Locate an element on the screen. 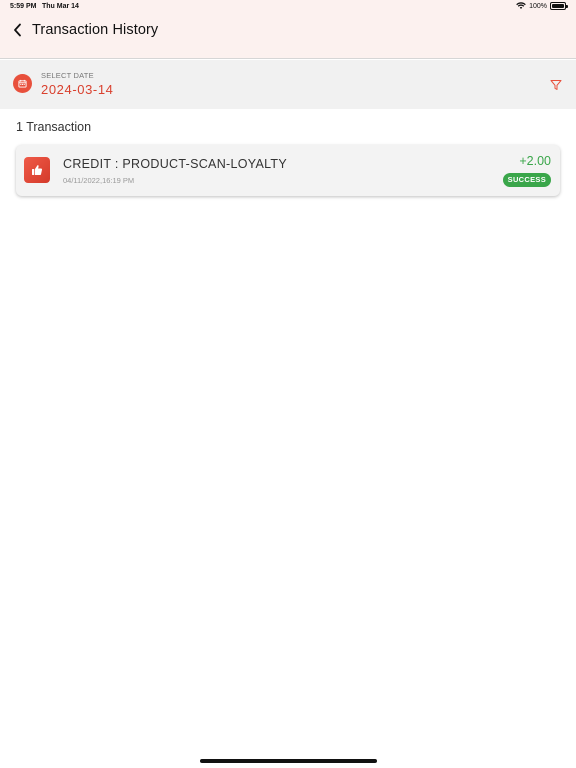 Image resolution: width=576 pixels, height=768 pixels. header: Transaction History is located at coordinates (288, 30).